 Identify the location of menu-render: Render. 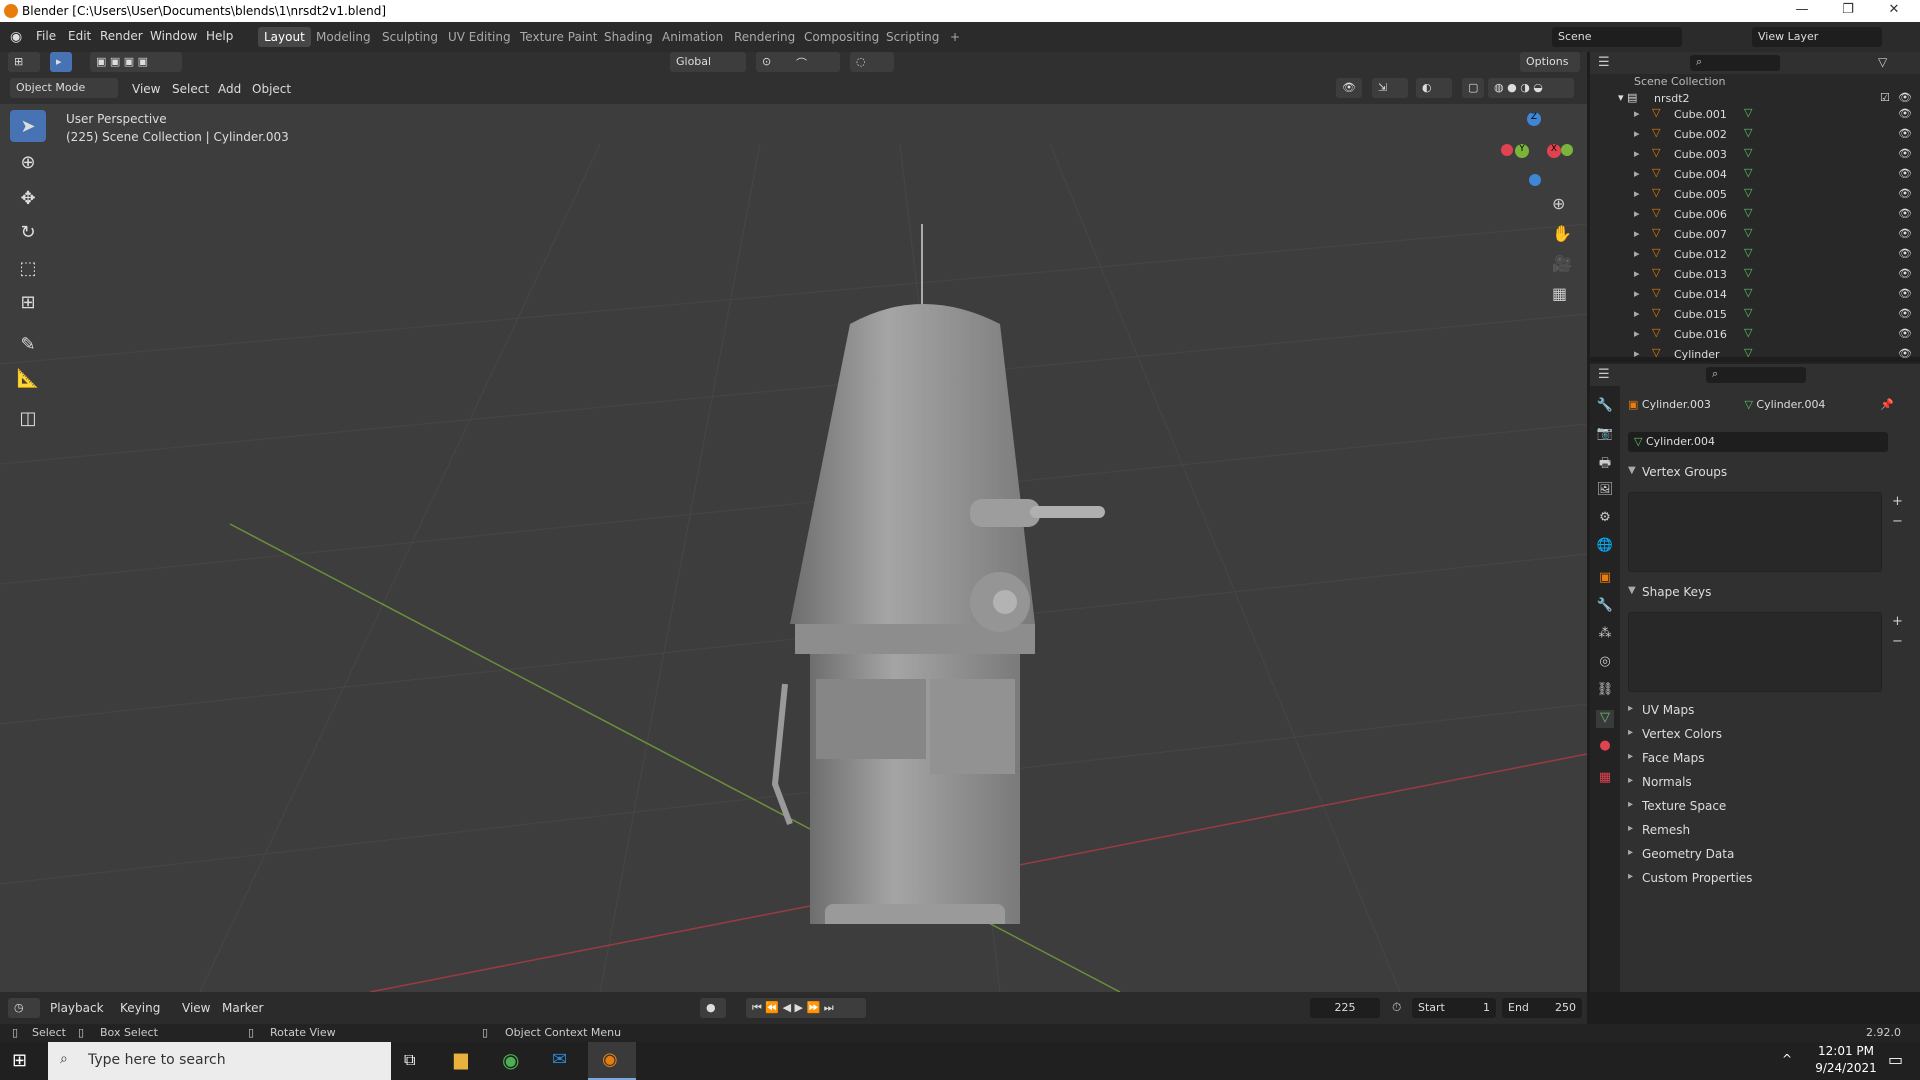
(121, 36).